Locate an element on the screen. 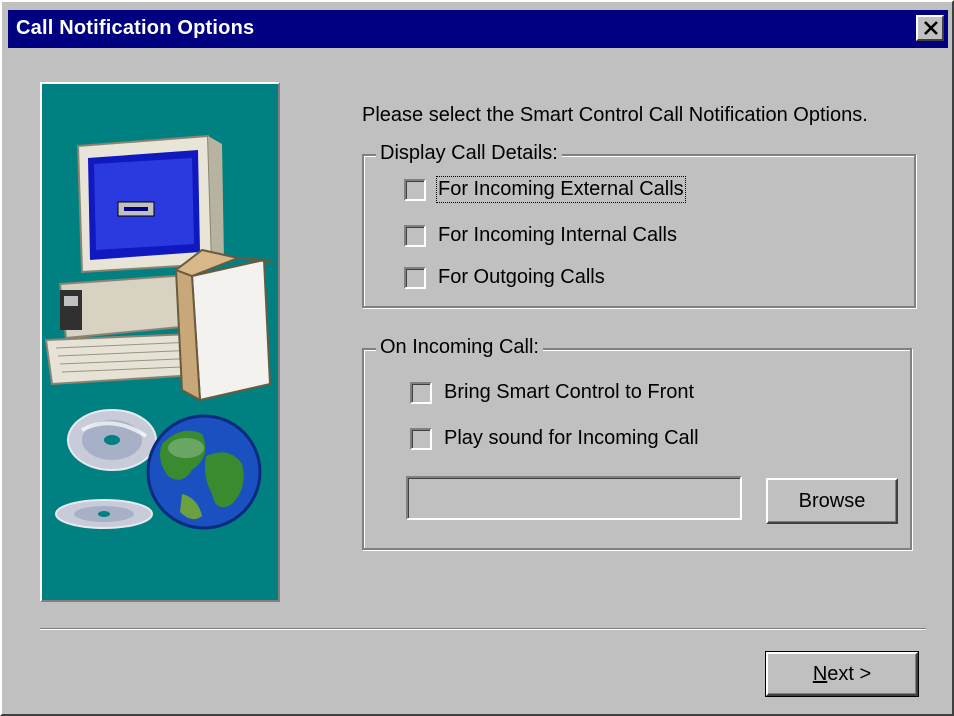  cd-icon is located at coordinates (106, 469).